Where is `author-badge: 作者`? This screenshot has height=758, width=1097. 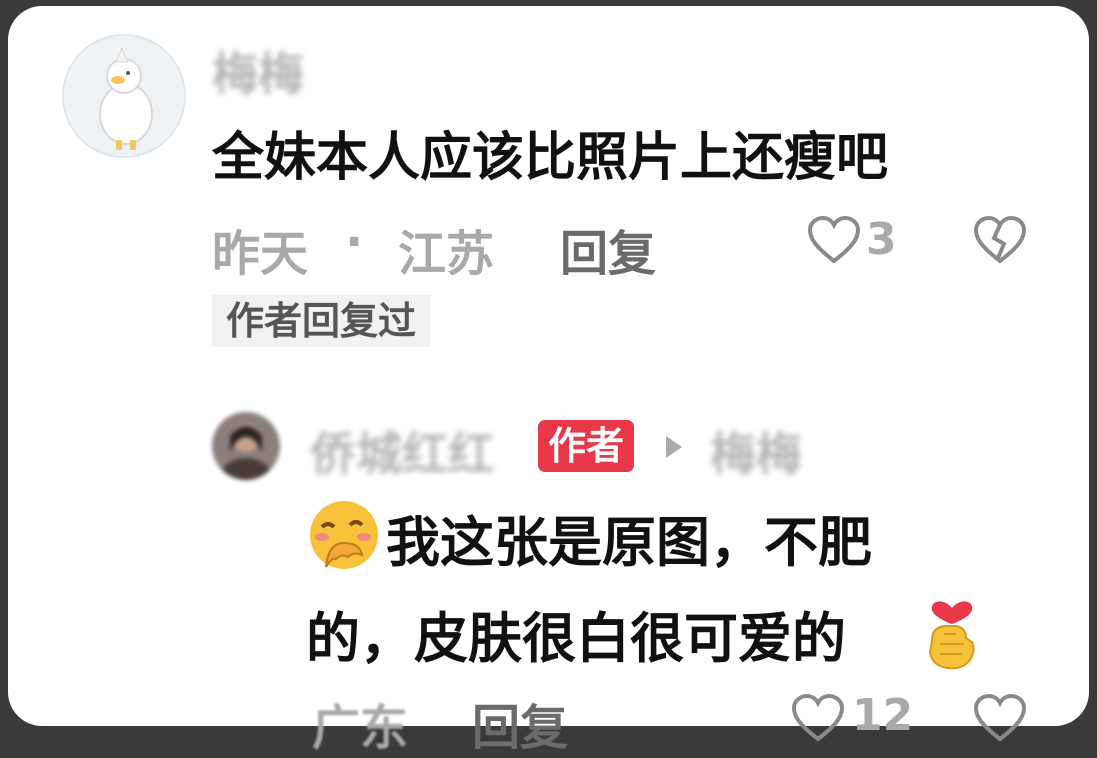
author-badge: 作者 is located at coordinates (586, 446).